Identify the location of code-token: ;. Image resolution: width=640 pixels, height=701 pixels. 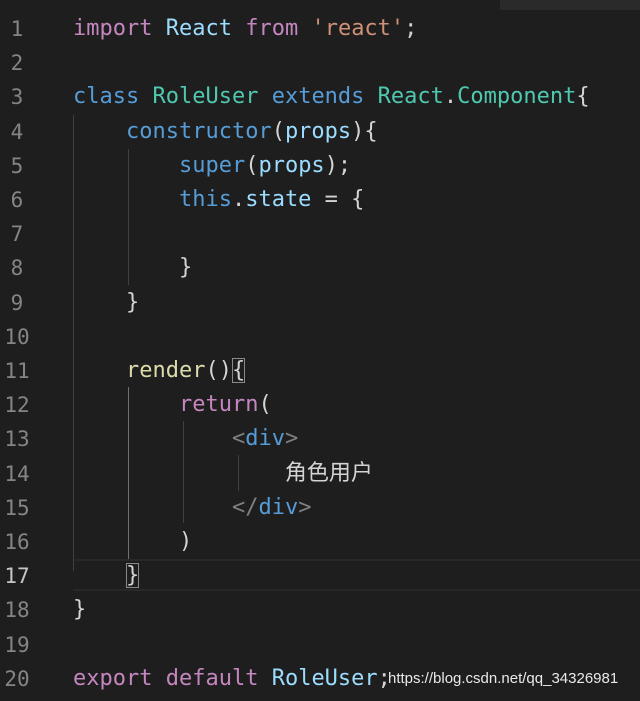
(411, 28).